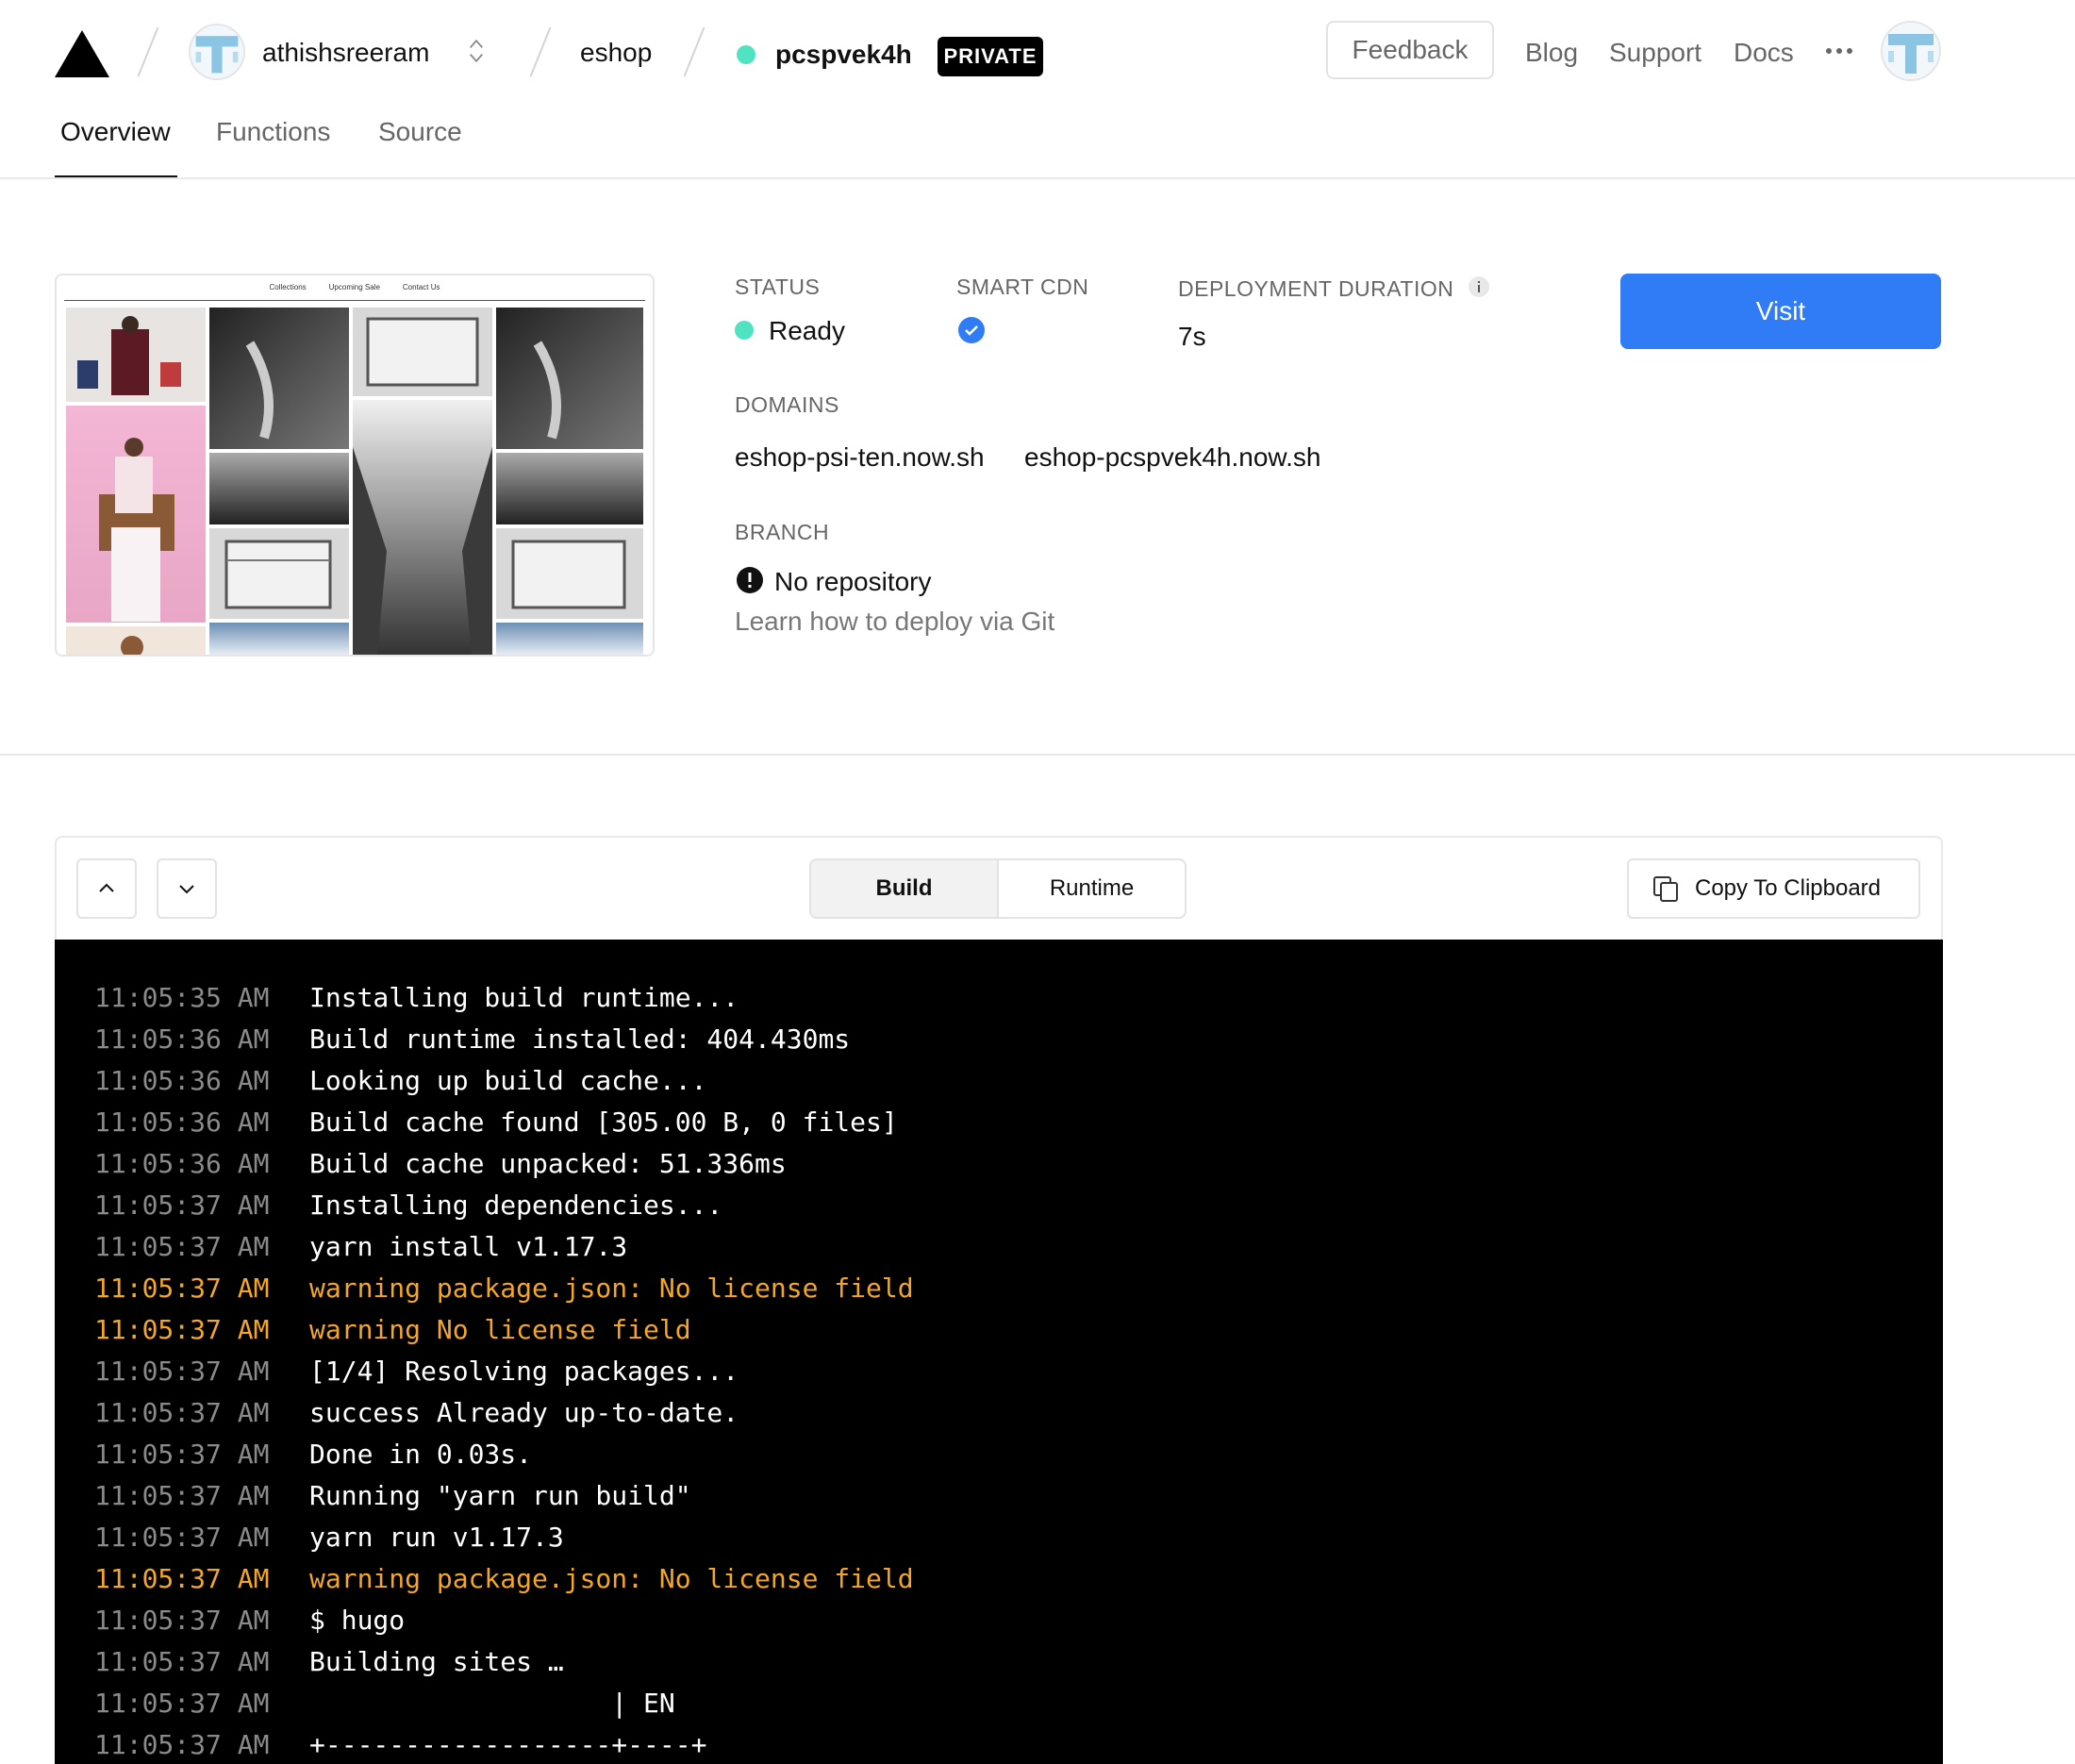  Describe the element at coordinates (787, 405) in the screenshot. I see `domains-label: DOMAINS` at that location.